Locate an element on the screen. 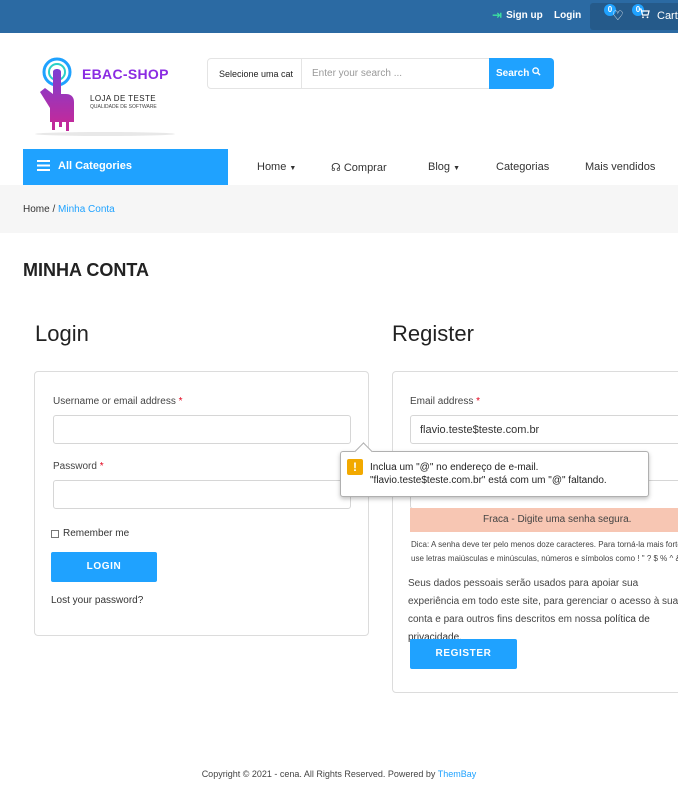 The width and height of the screenshot is (678, 811). breadcrumb-home: Home is located at coordinates (36, 209).